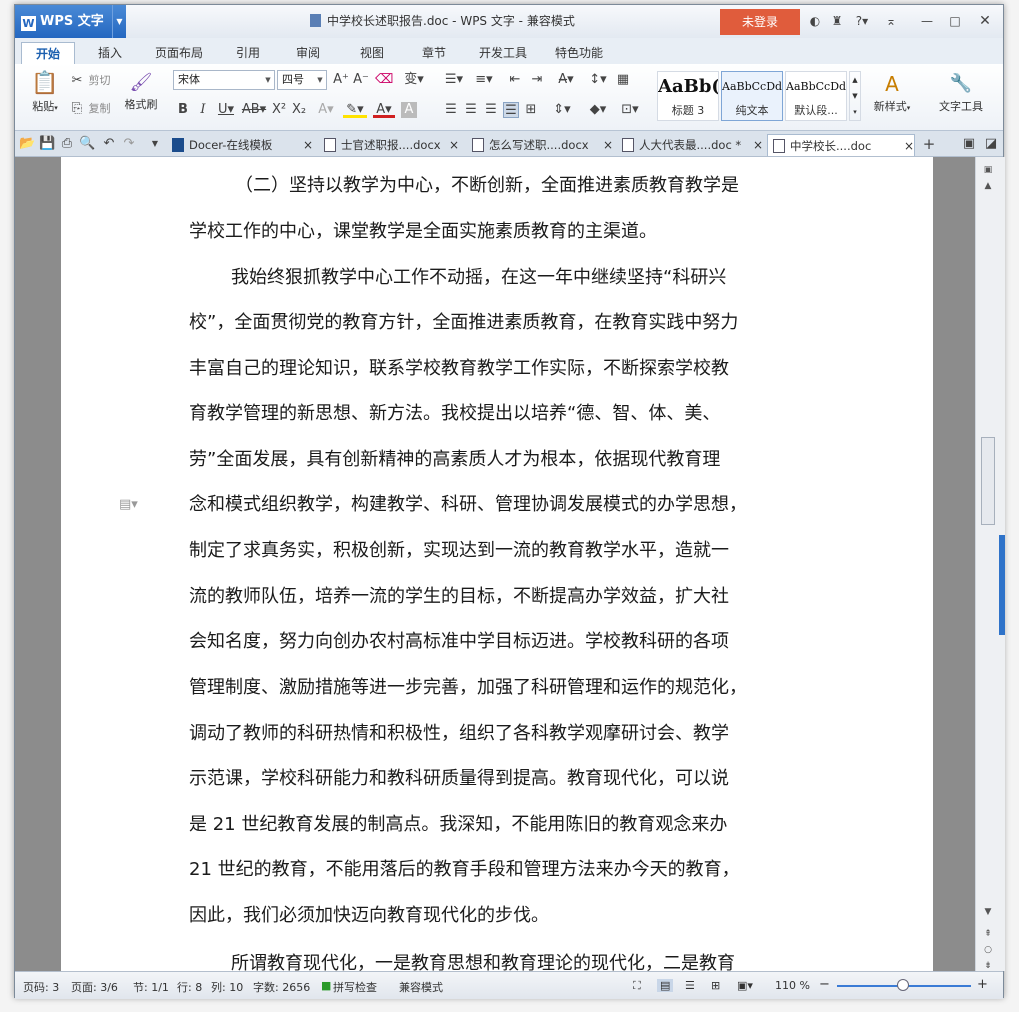  What do you see at coordinates (355, 110) in the screenshot?
I see `highlight-icon: ✎▾` at bounding box center [355, 110].